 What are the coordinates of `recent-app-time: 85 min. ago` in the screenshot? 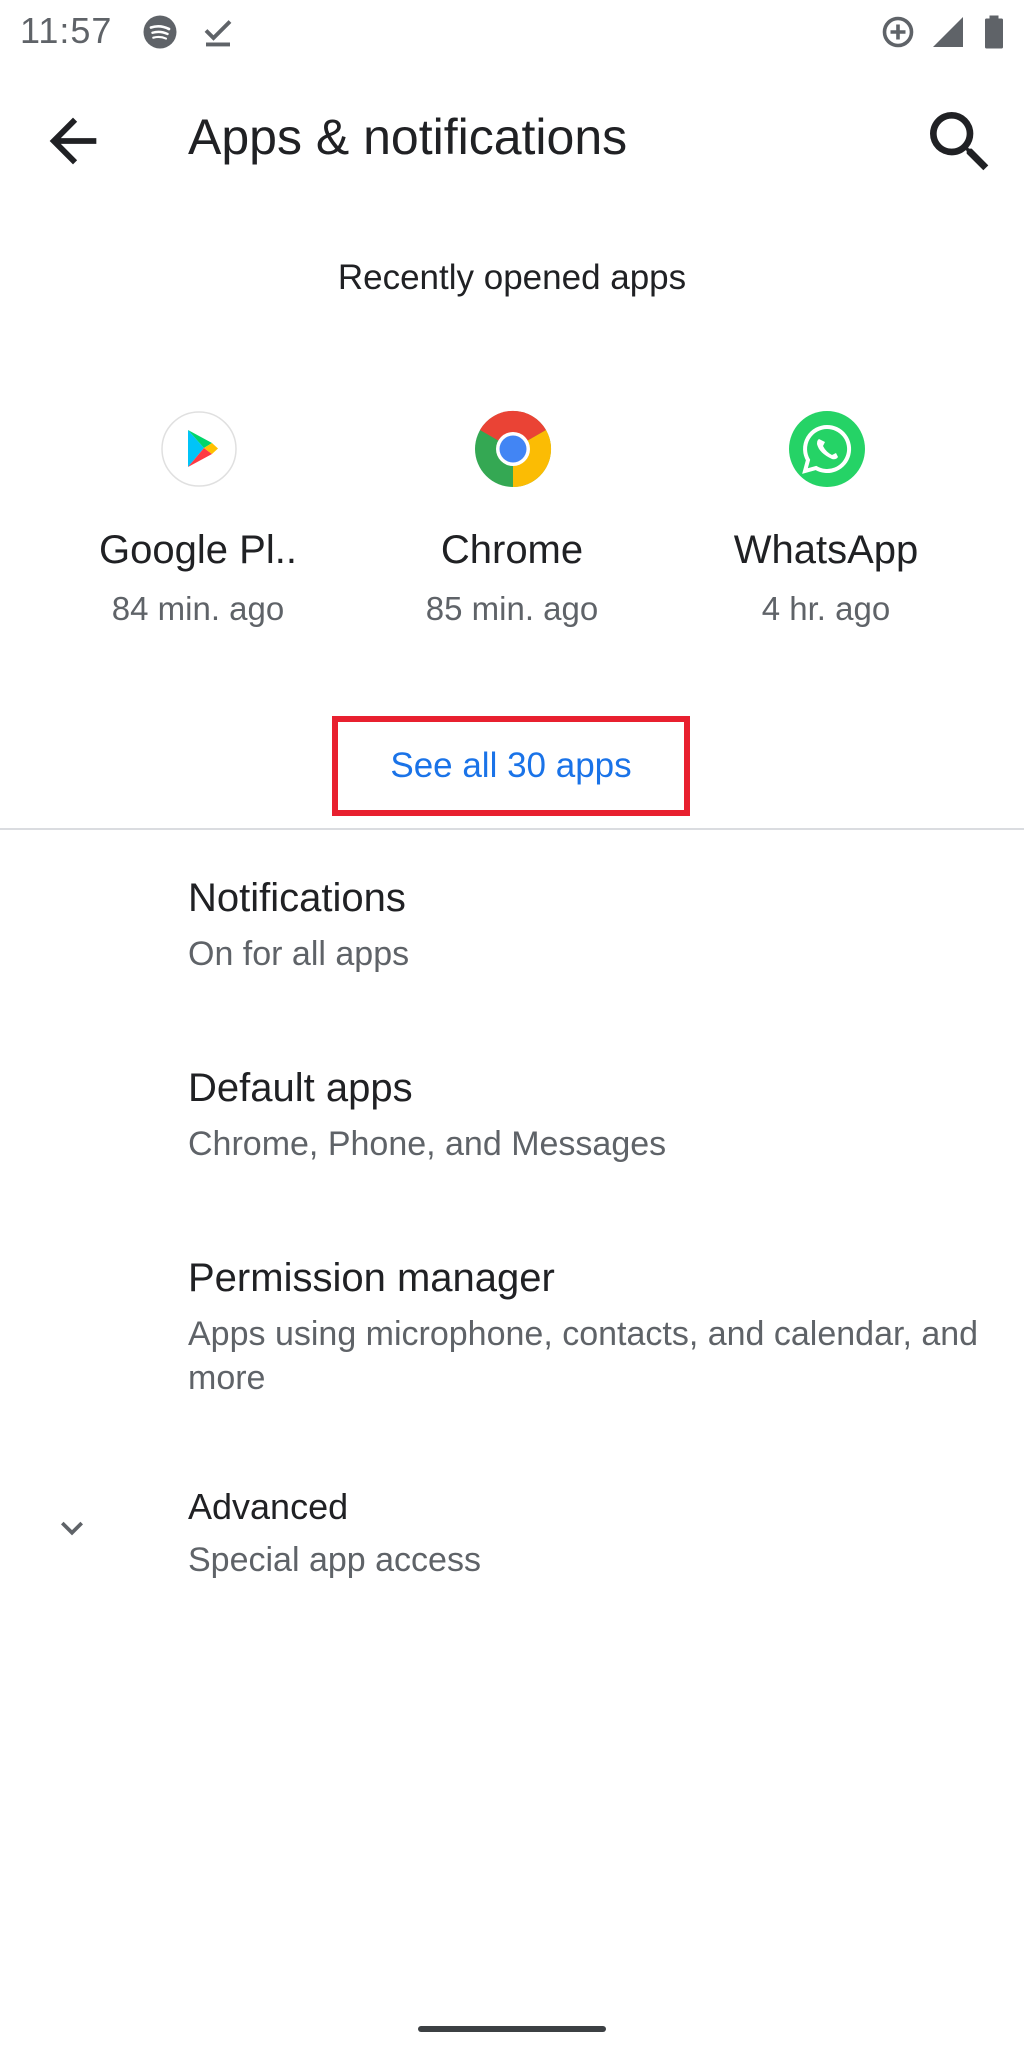 It's located at (512, 608).